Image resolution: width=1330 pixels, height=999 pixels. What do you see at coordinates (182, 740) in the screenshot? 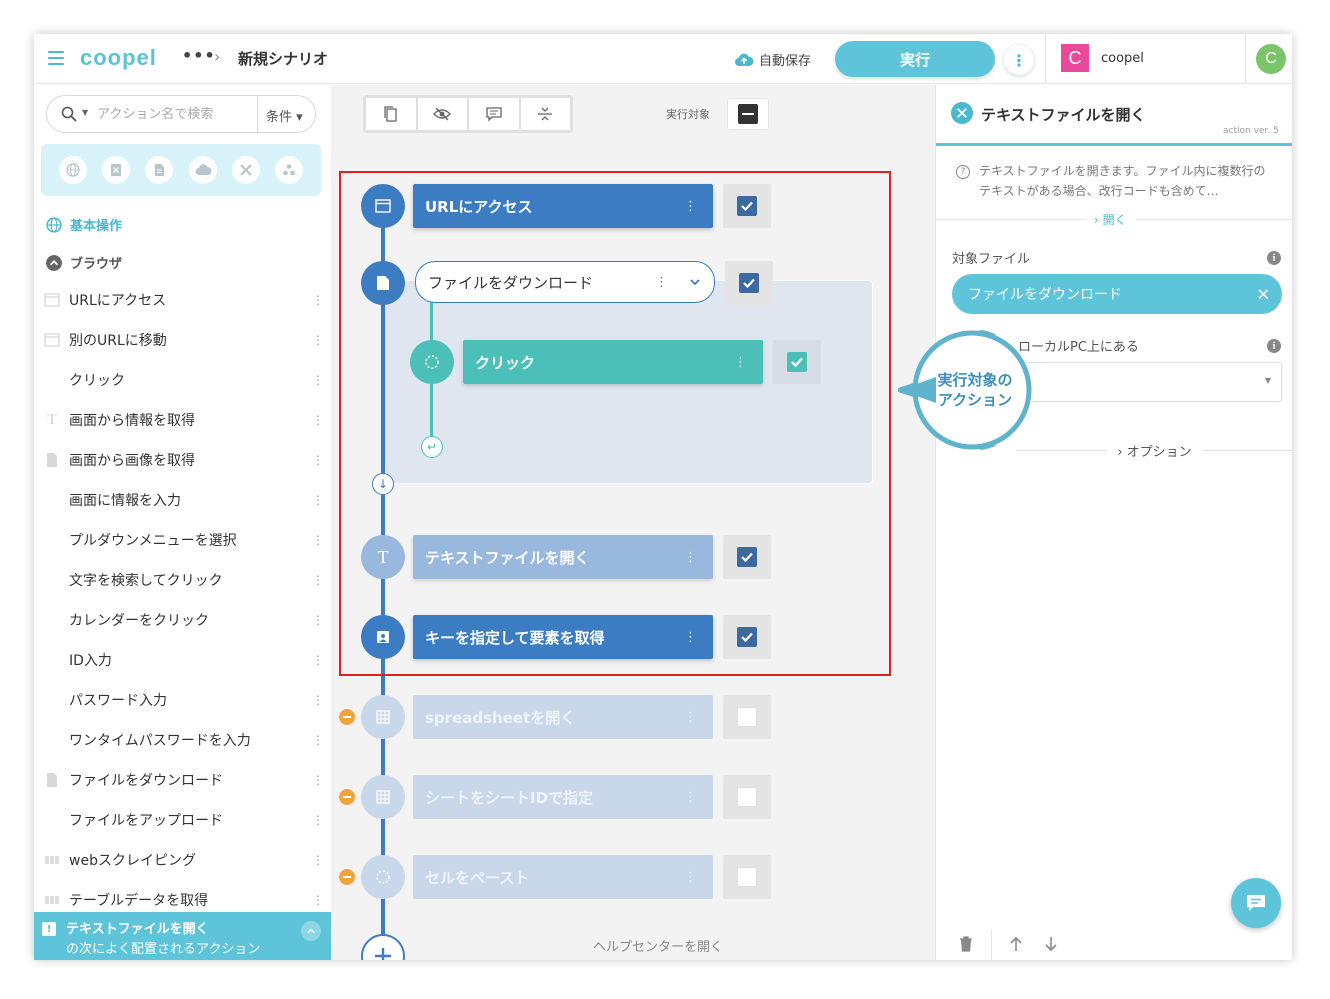
I see `list-item: ワンタイムパスワードを入力 ⋮` at bounding box center [182, 740].